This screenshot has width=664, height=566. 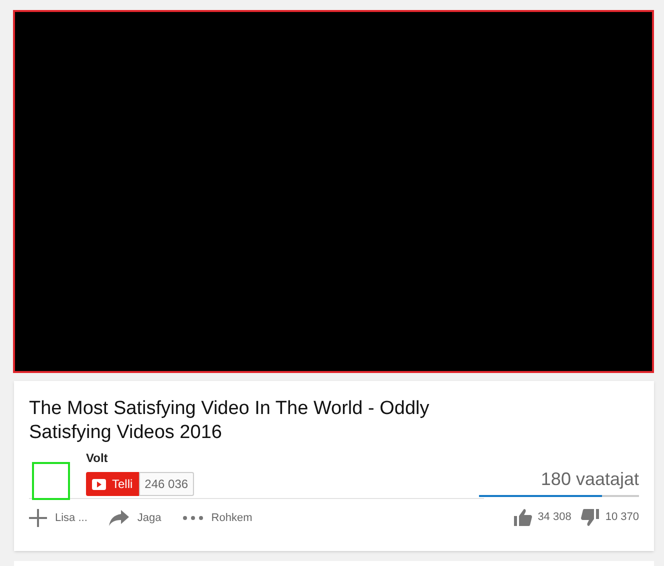 I want to click on play-logo-icon, so click(x=99, y=484).